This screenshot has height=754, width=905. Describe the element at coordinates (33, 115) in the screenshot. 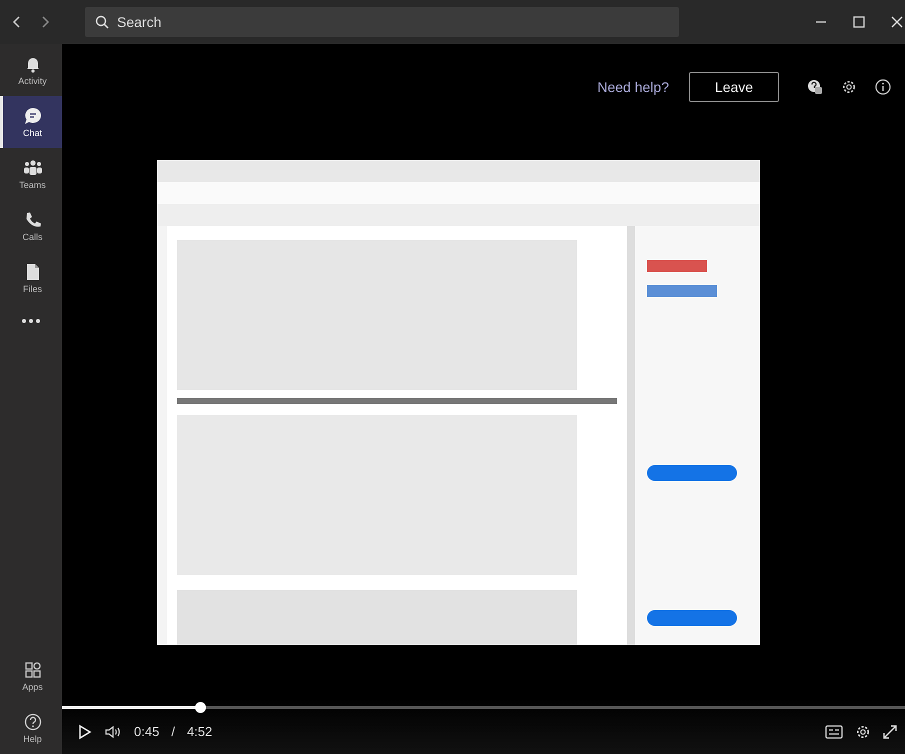

I see `chat-icon` at that location.